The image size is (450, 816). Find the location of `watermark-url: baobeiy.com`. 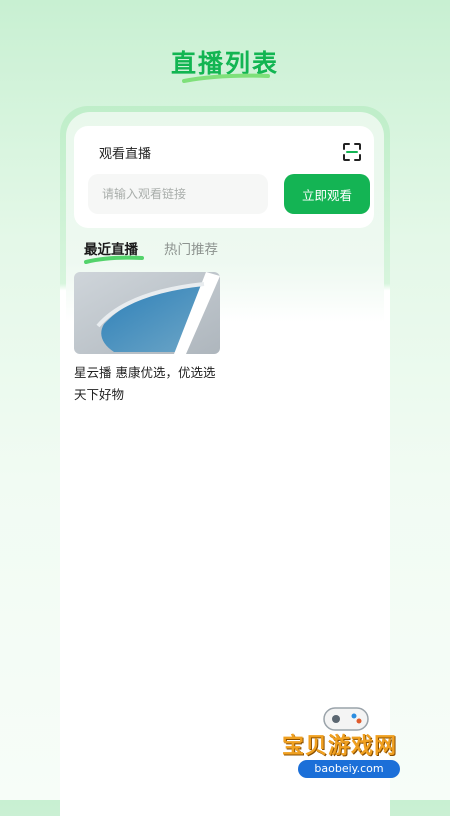

watermark-url: baobeiy.com is located at coordinates (349, 769).